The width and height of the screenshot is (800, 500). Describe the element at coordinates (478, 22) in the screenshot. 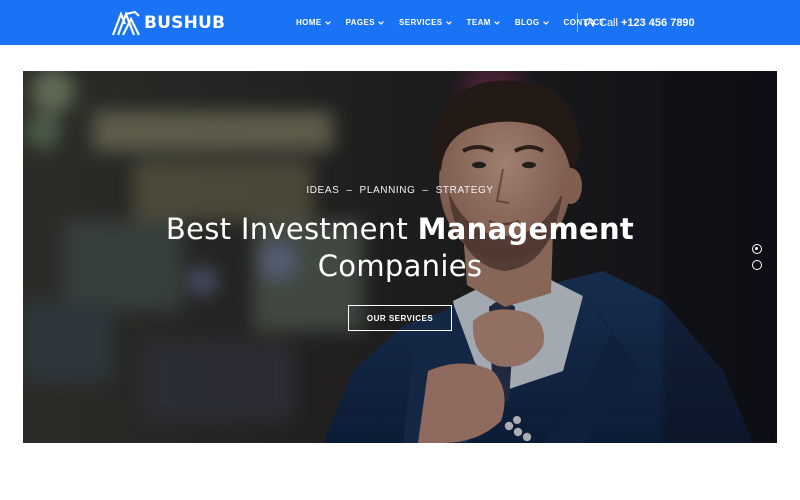

I see `nav-item-label: TEAM` at that location.